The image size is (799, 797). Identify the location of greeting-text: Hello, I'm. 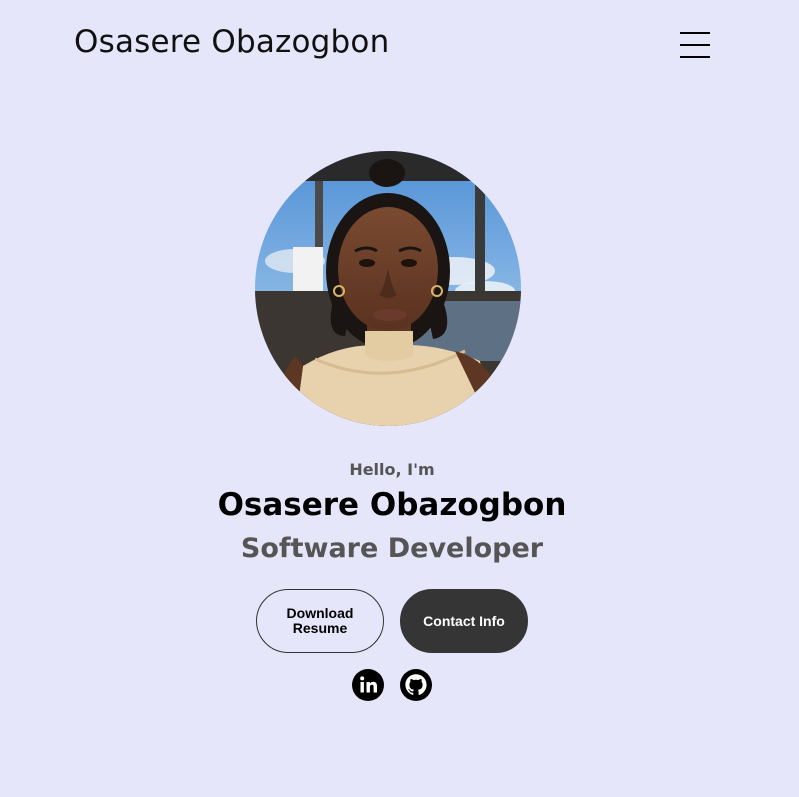
(392, 469).